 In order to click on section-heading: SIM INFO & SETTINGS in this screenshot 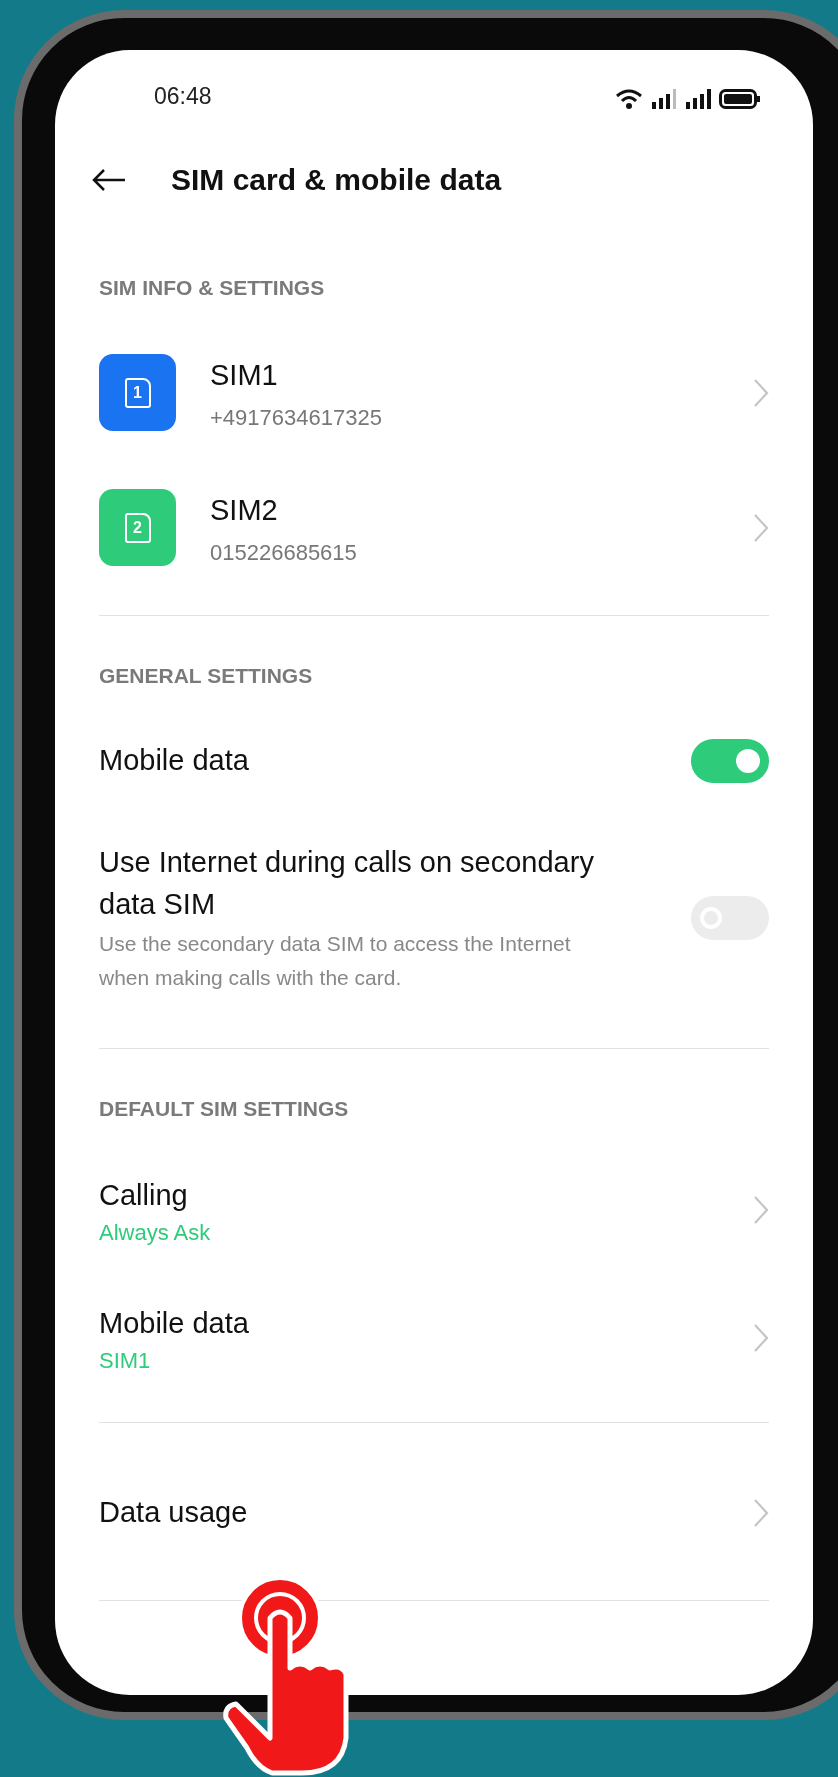, I will do `click(212, 287)`.